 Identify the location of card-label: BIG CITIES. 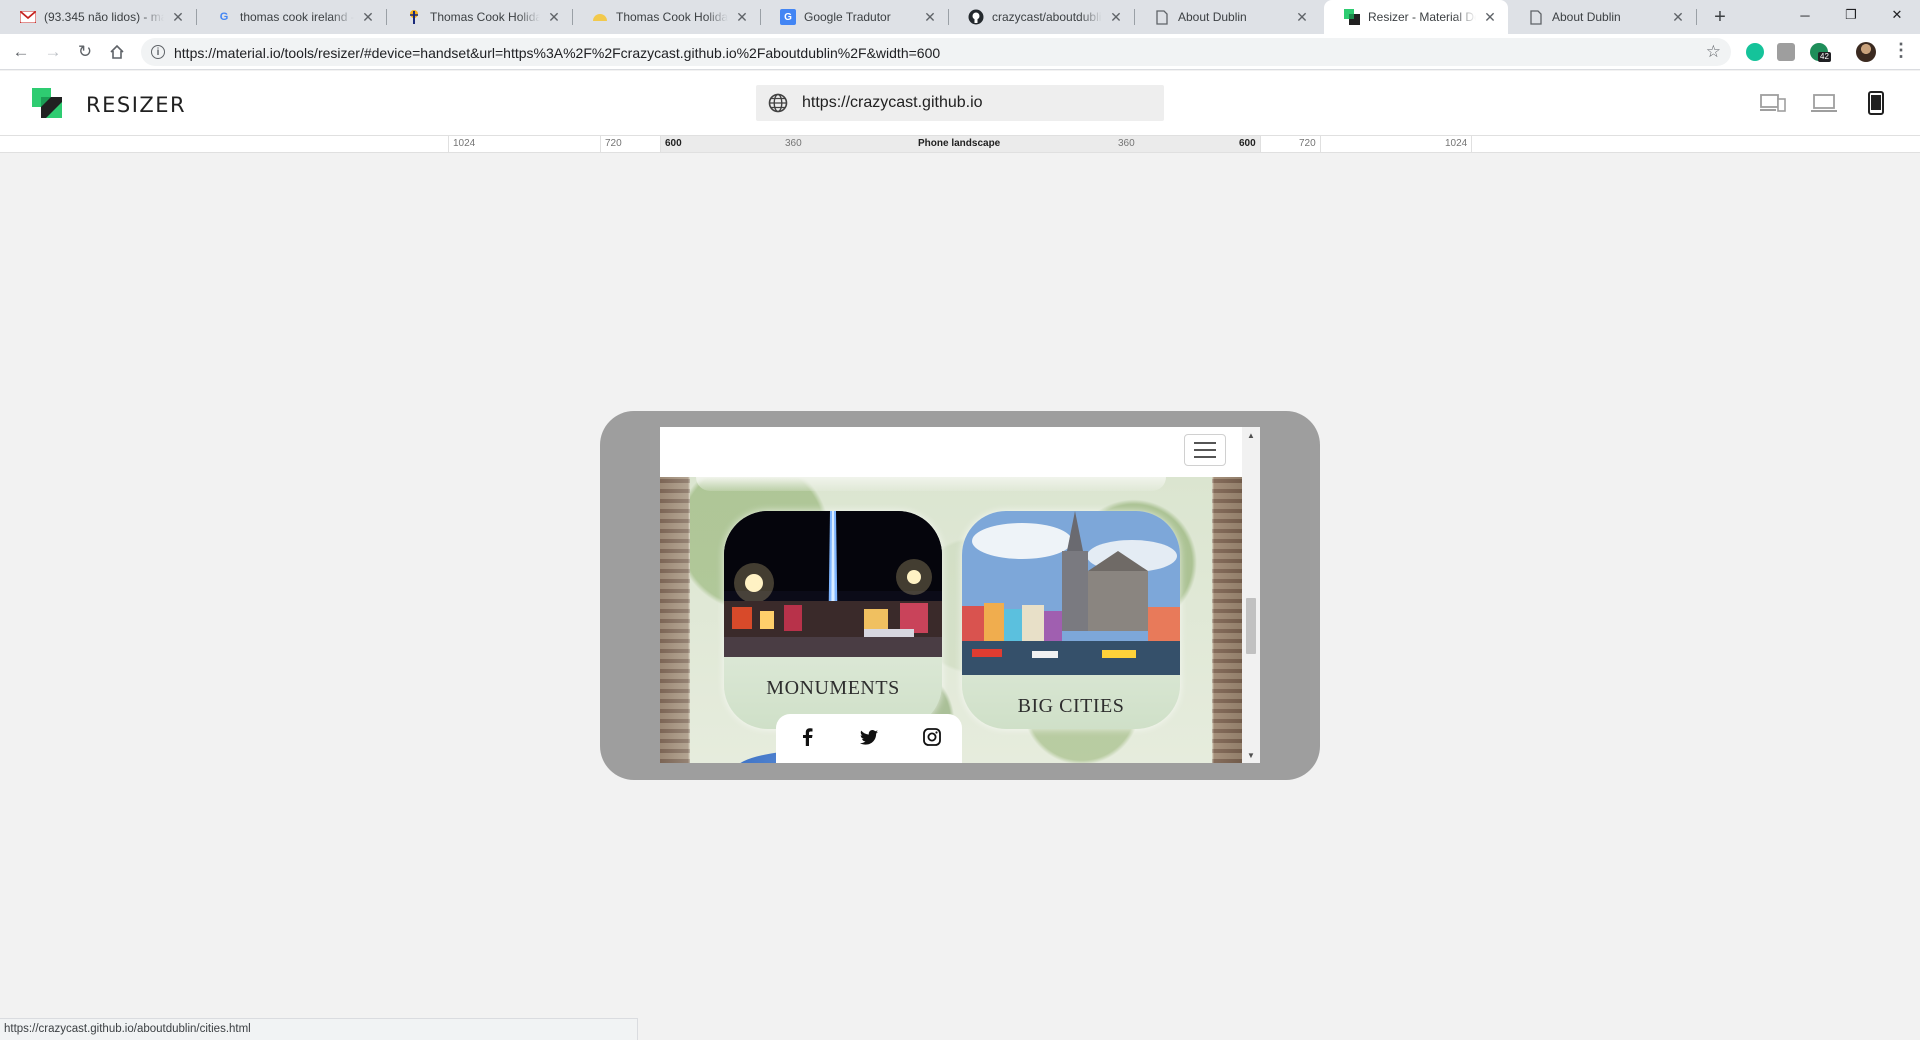
(1071, 706).